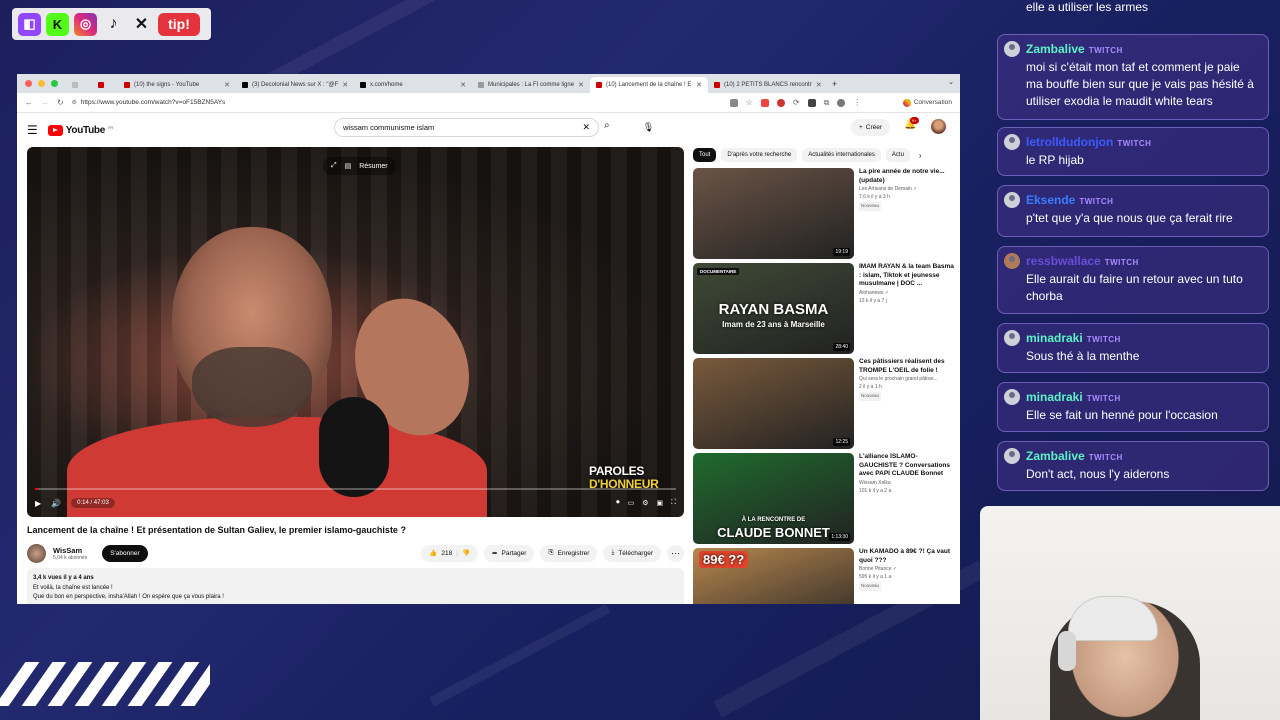  What do you see at coordinates (773, 403) in the screenshot?
I see `video-thumbnail: 12:25` at bounding box center [773, 403].